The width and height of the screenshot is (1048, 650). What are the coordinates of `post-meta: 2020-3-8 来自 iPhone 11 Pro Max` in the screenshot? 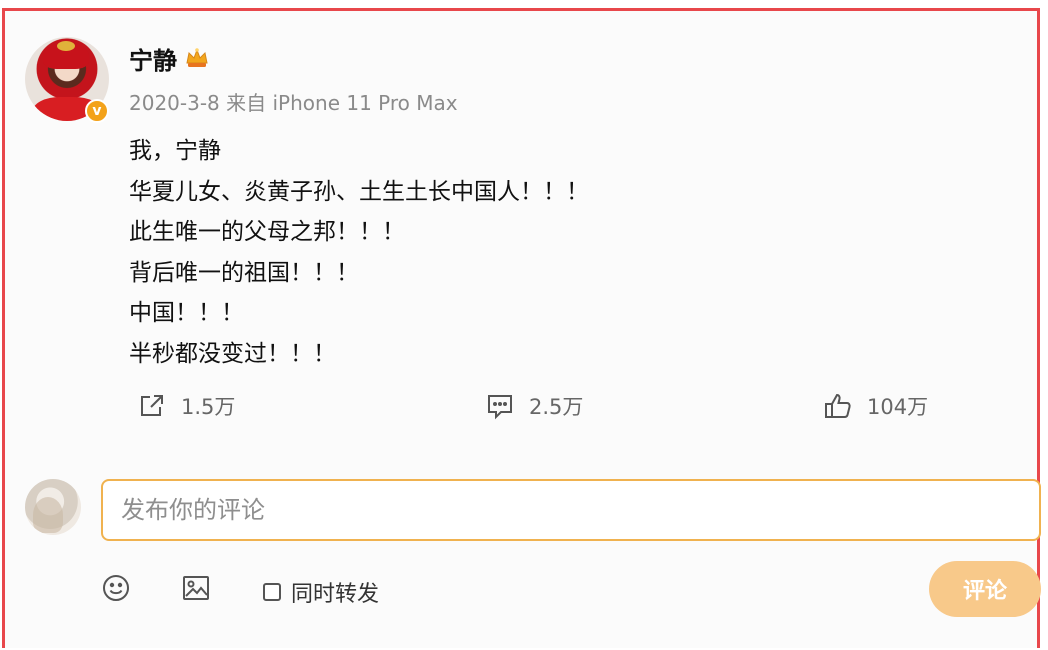 It's located at (293, 103).